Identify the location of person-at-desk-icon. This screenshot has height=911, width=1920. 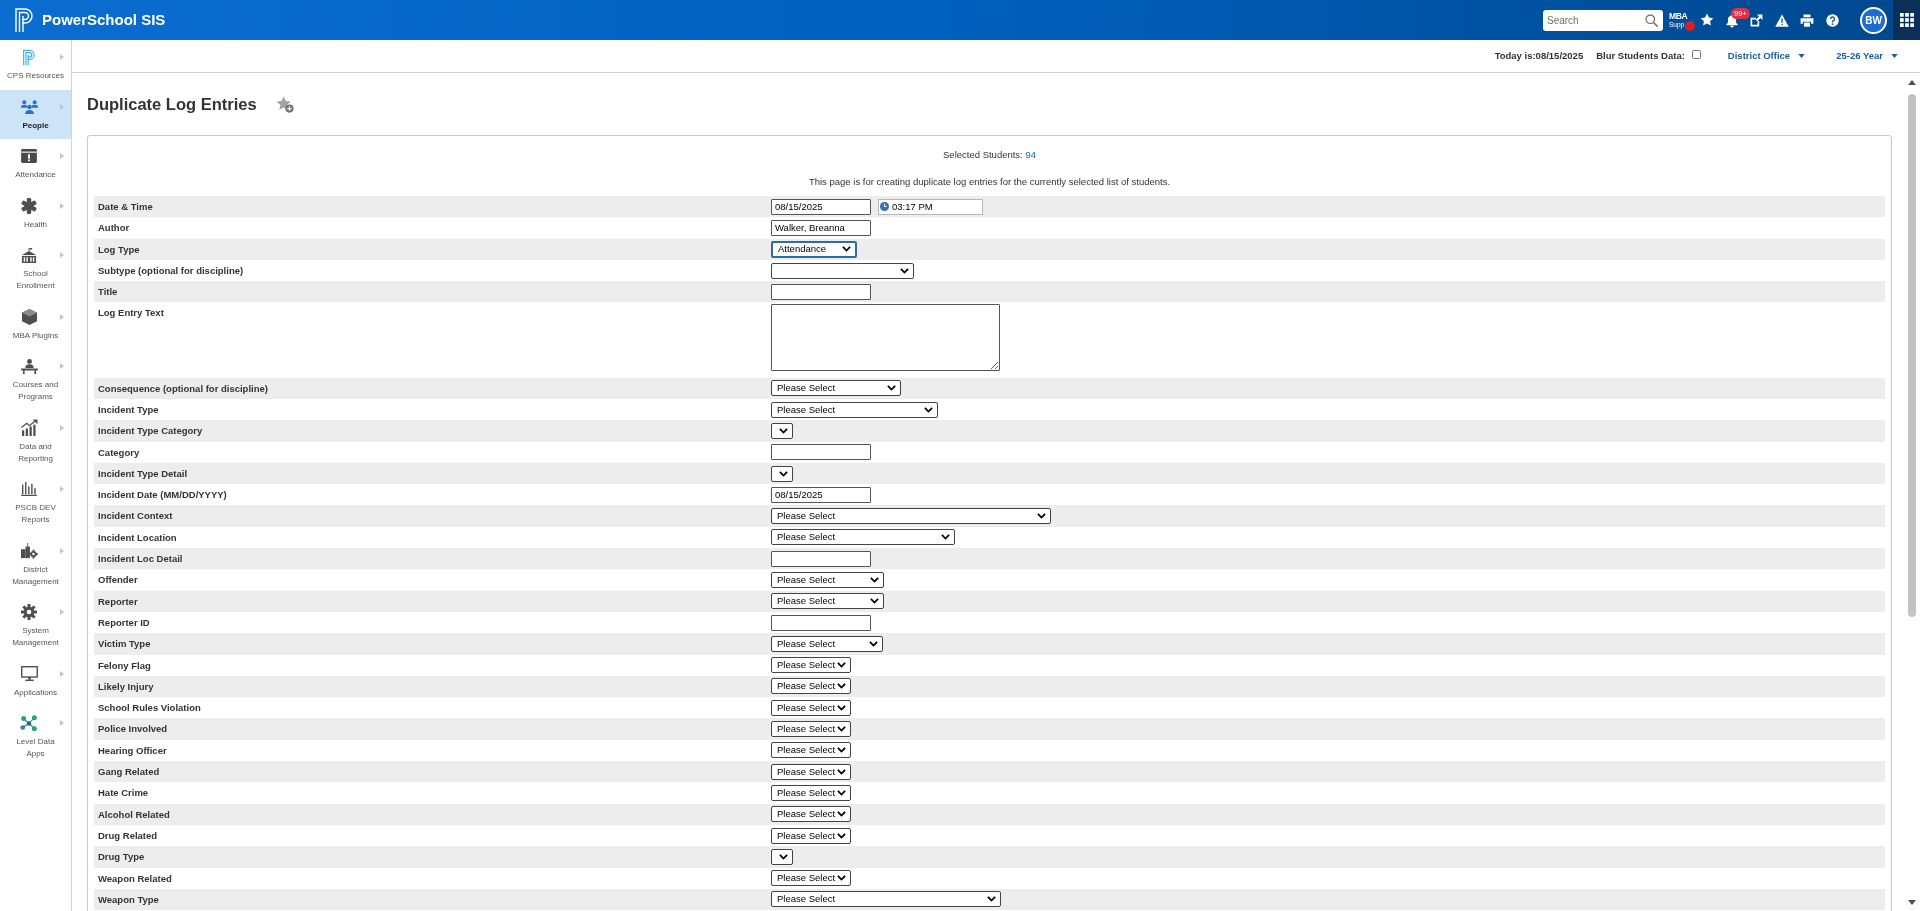
(29, 366).